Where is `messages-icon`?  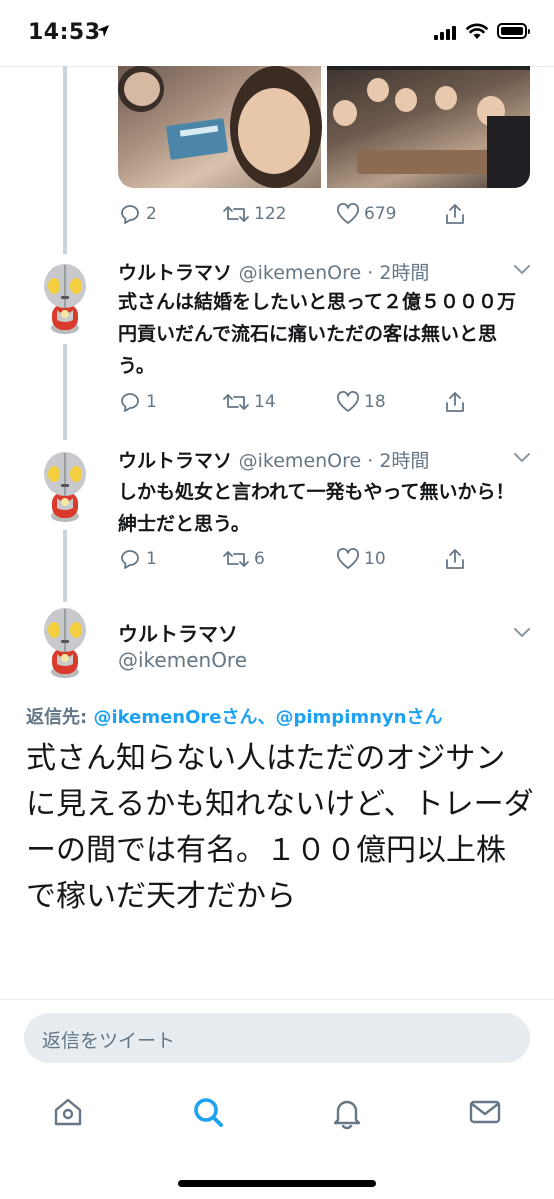 messages-icon is located at coordinates (485, 1112).